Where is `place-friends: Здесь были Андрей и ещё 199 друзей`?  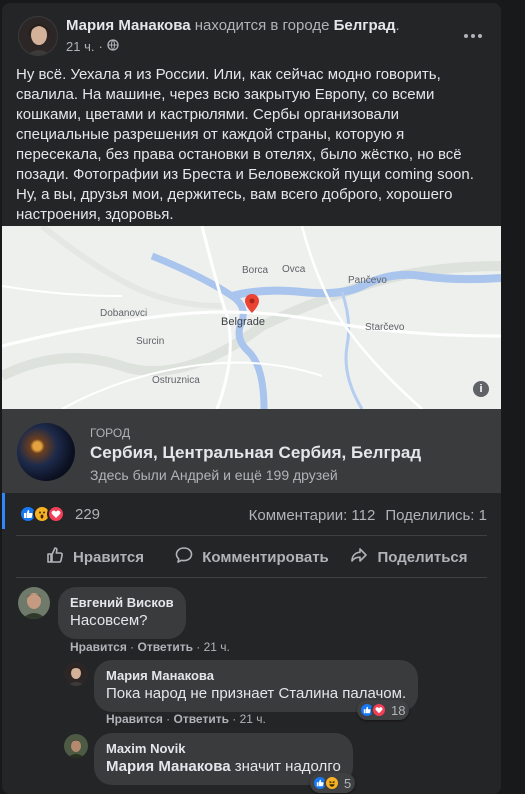 place-friends: Здесь были Андрей и ещё 199 друзей is located at coordinates (214, 475).